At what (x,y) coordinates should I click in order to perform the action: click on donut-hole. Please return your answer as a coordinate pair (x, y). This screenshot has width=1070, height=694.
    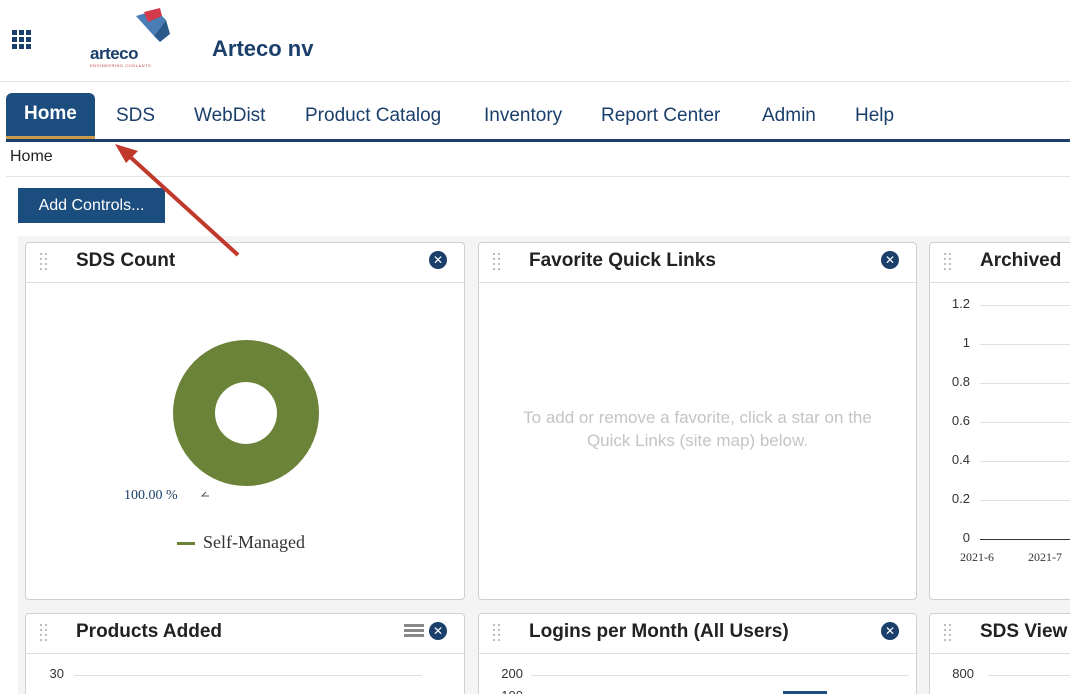
    Looking at the image, I should click on (246, 413).